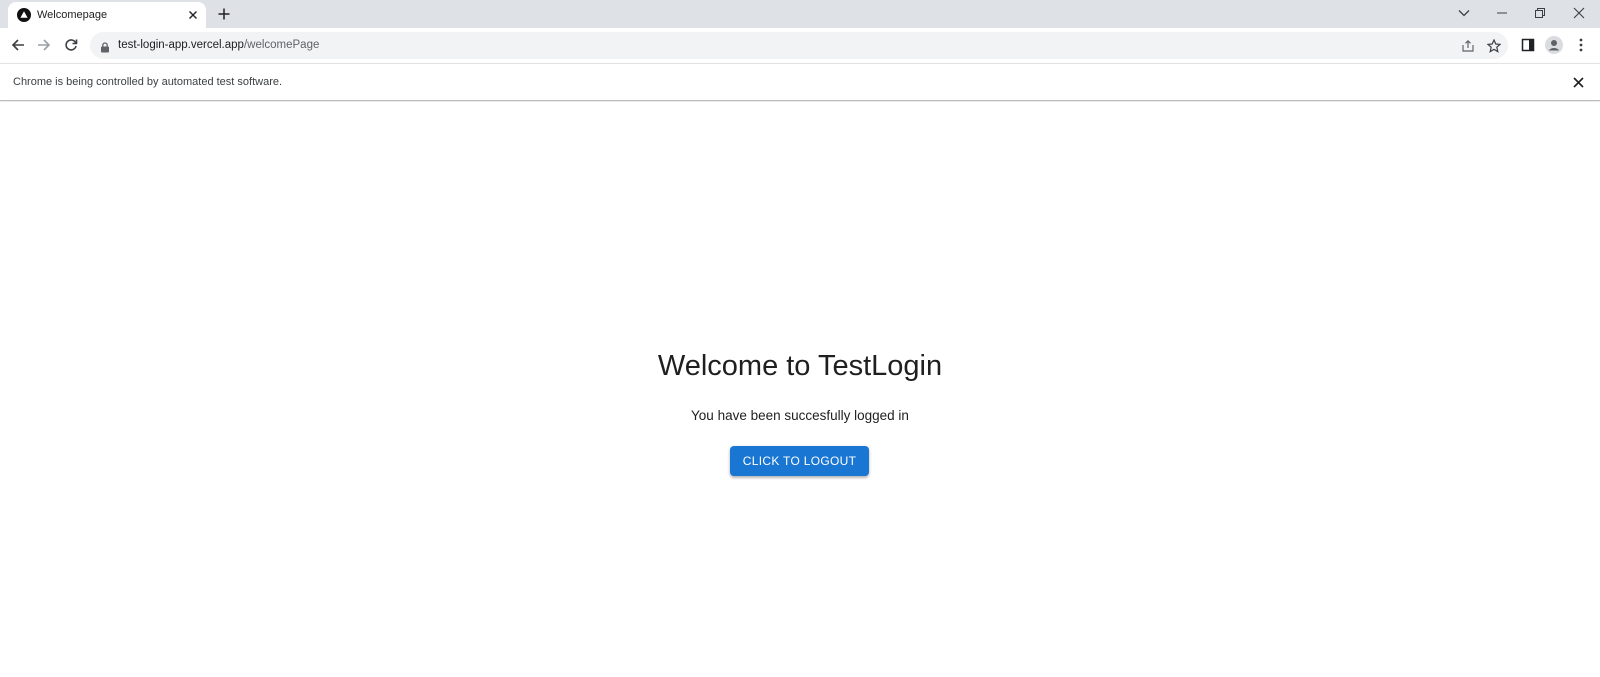  Describe the element at coordinates (1579, 13) in the screenshot. I see `close-window-icon` at that location.